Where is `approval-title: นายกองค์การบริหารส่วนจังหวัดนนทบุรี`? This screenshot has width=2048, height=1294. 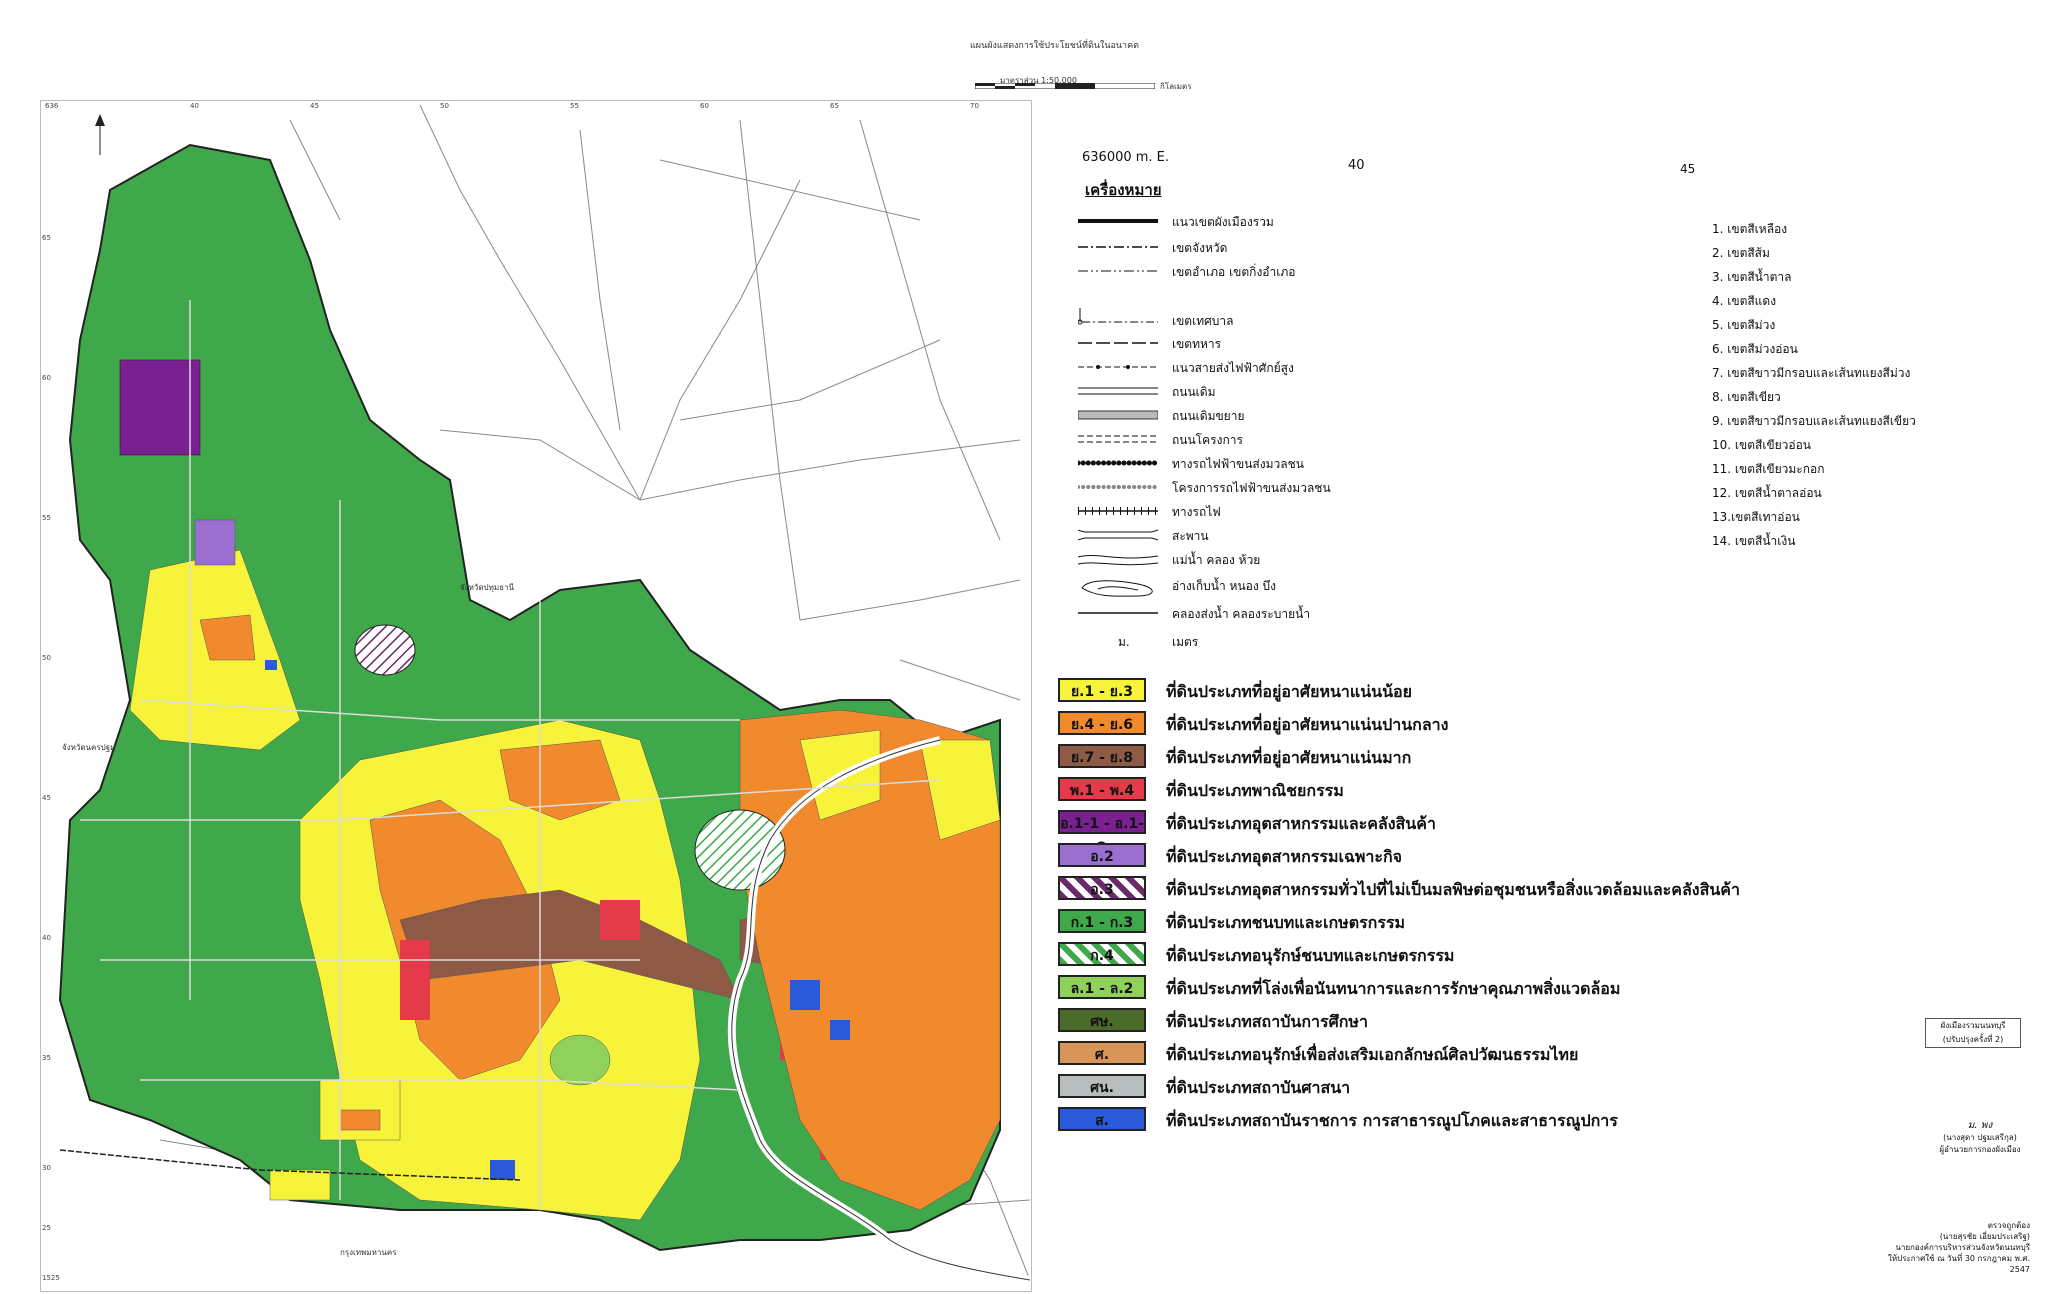
approval-title: นายกองค์การบริหารส่วนจังหวัดนนทบุรี is located at coordinates (1962, 1247).